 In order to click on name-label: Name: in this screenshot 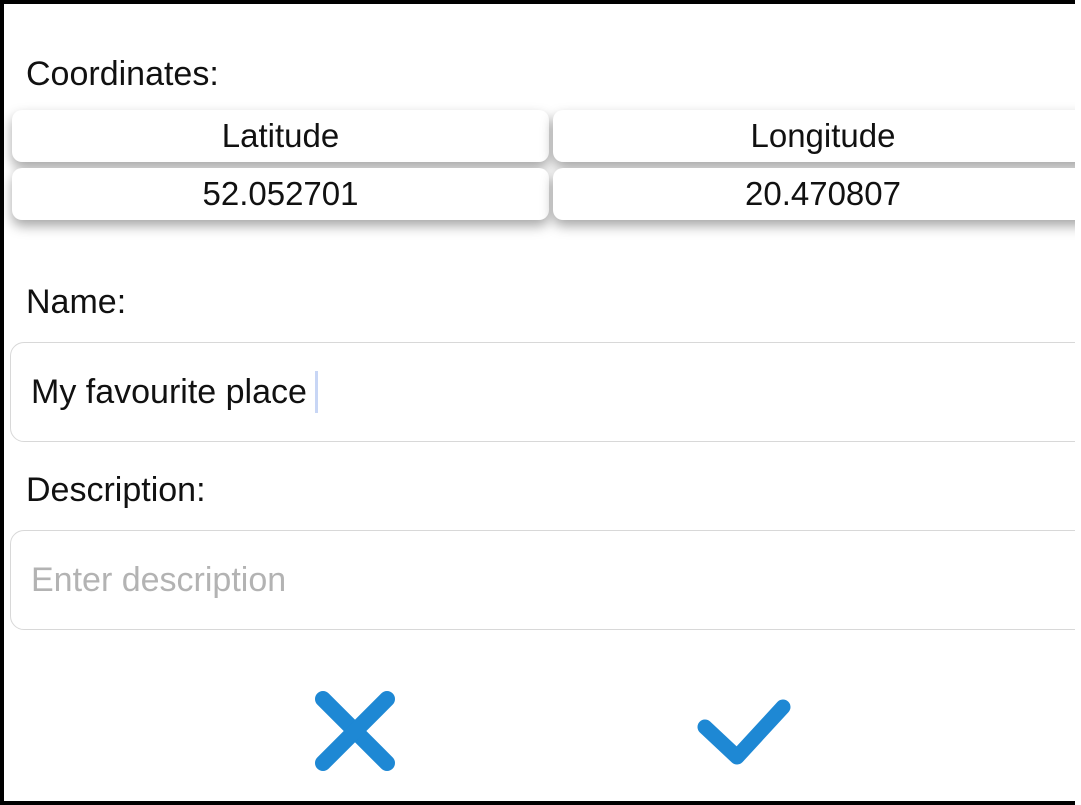, I will do `click(76, 302)`.